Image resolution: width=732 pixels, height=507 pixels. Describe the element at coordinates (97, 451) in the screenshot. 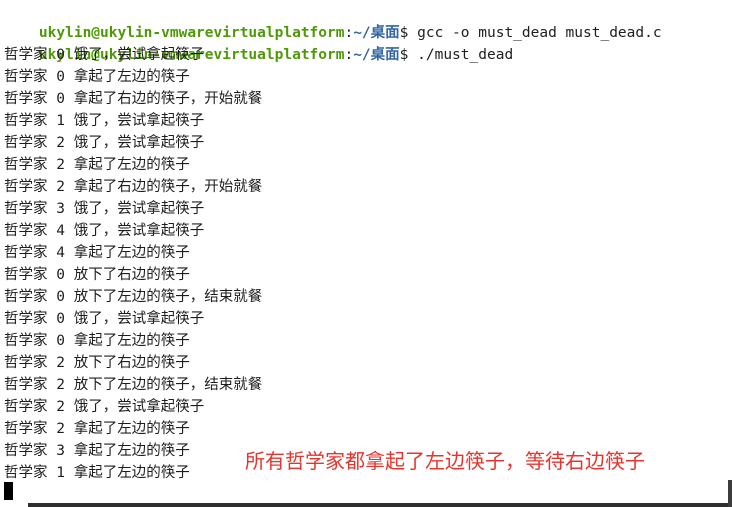

I see `output-line: 哲学家 3 拿起了左边的筷子` at that location.